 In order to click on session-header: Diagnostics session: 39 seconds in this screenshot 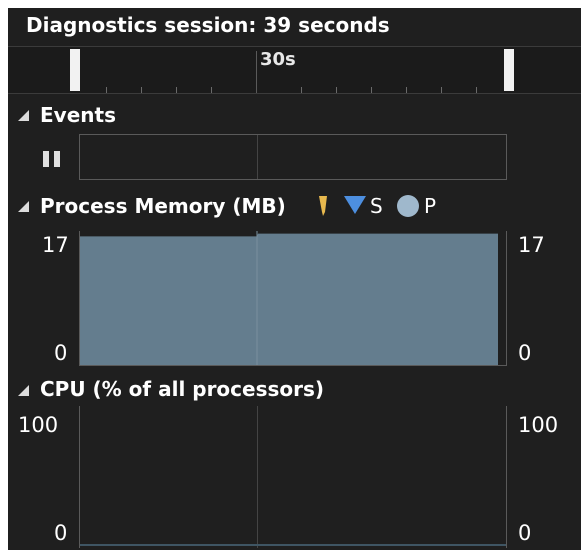, I will do `click(294, 27)`.